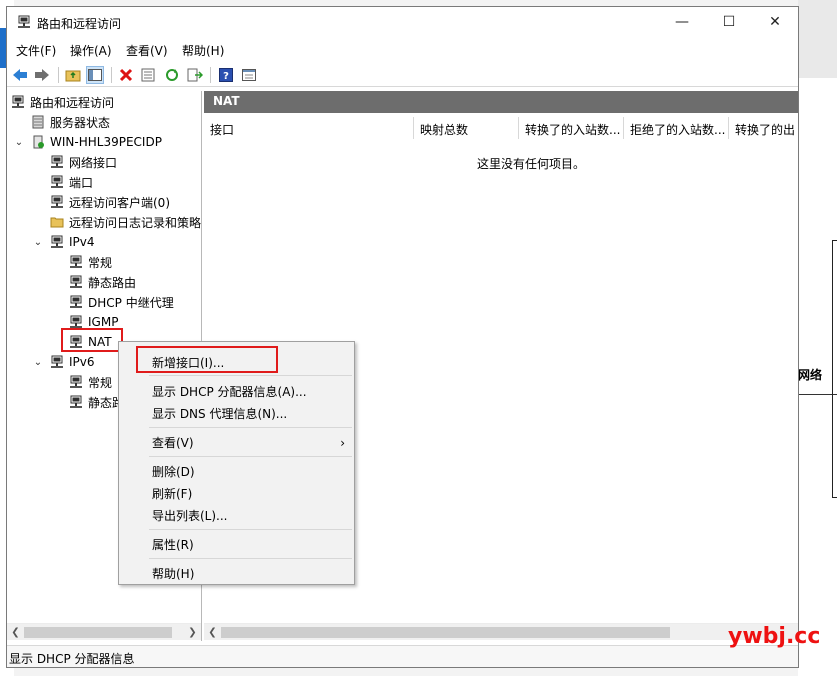 The width and height of the screenshot is (837, 676). Describe the element at coordinates (81, 182) in the screenshot. I see `tree-item-label: 端口` at that location.